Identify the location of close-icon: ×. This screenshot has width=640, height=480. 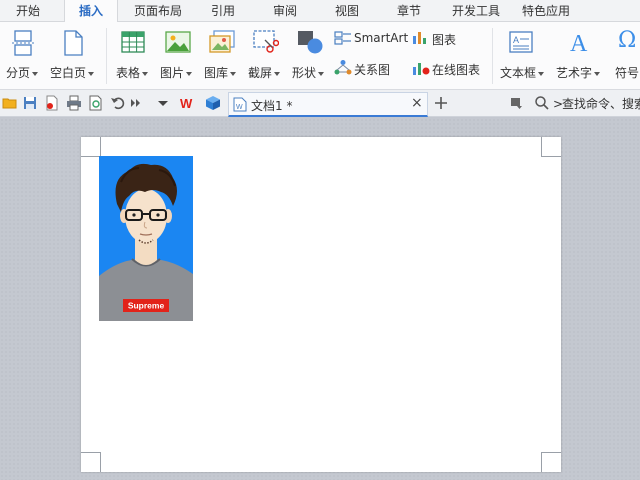
(417, 103).